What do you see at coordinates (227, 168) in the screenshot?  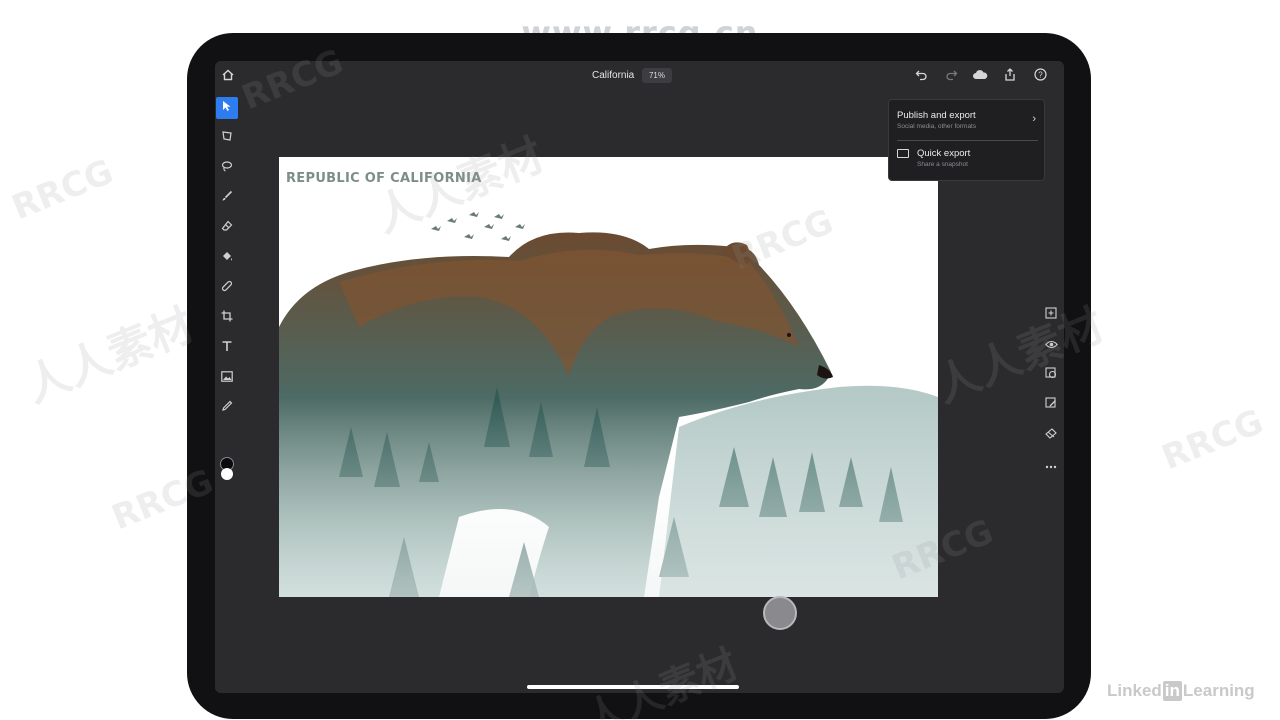 I see `lasso-tool` at bounding box center [227, 168].